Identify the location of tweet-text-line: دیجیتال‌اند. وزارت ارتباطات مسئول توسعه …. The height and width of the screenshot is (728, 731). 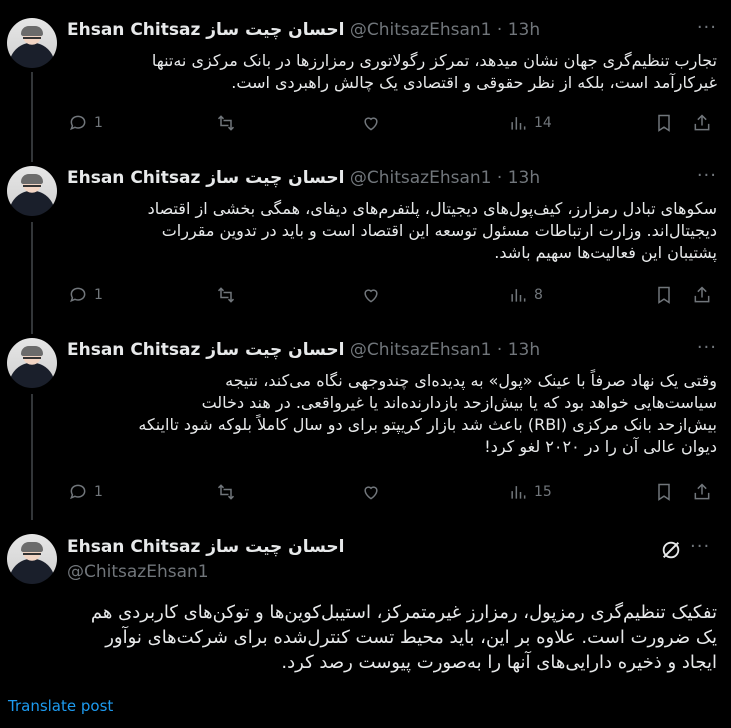
(439, 230).